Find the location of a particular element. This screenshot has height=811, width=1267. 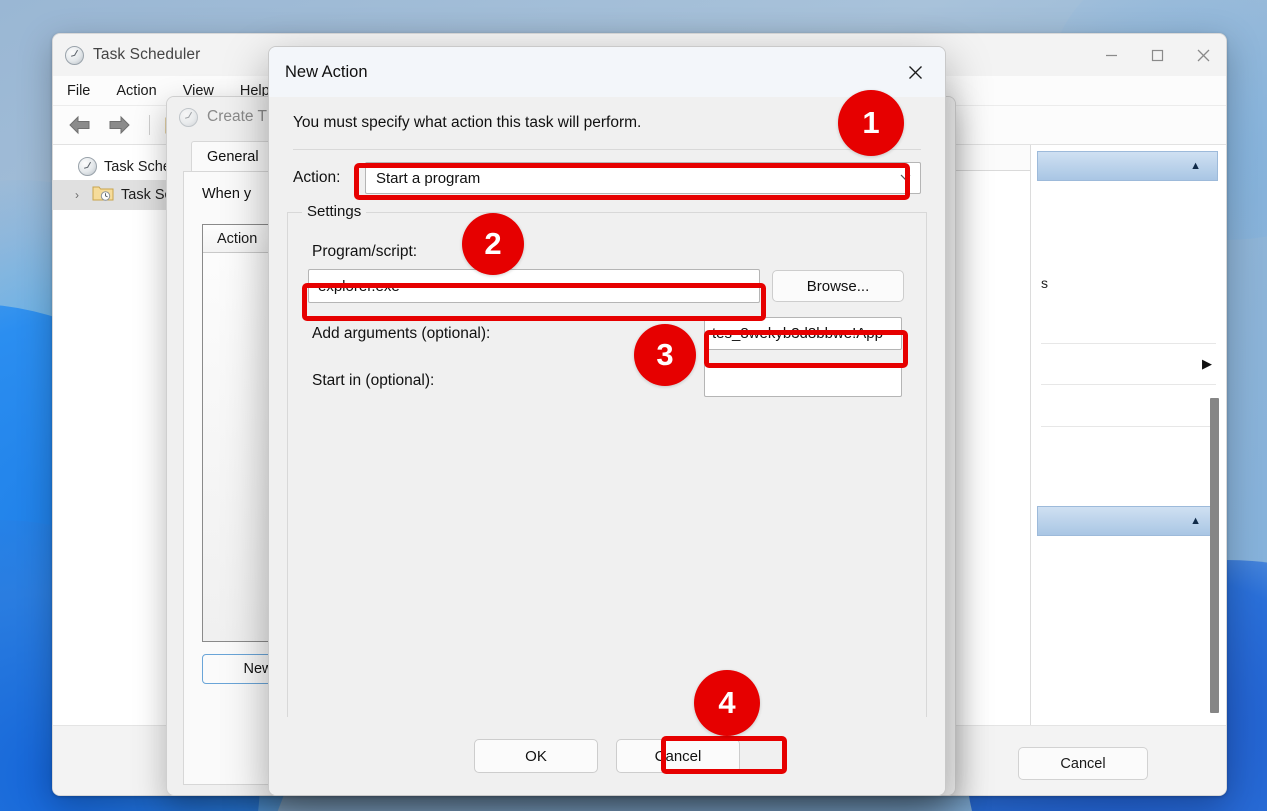

actions-pane-collapse-bottom: ▲ is located at coordinates (1127, 521).